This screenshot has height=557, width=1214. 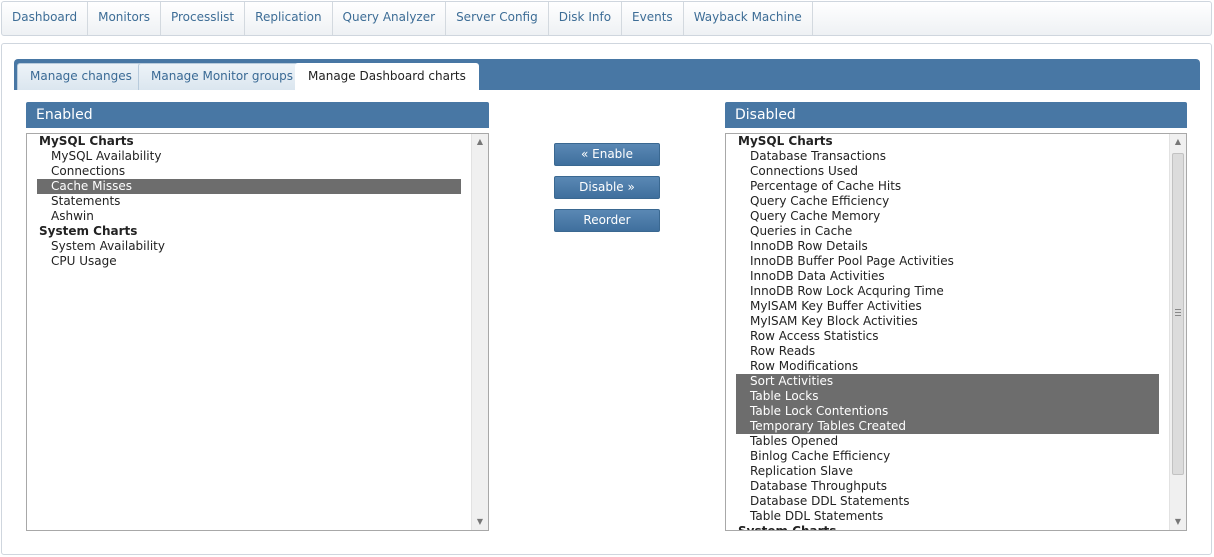 What do you see at coordinates (947, 411) in the screenshot?
I see `list-item: Table Lock Contentions` at bounding box center [947, 411].